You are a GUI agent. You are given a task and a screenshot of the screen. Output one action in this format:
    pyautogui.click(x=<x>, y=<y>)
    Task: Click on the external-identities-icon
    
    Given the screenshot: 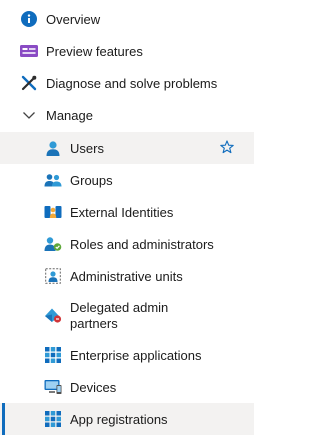 What is the action you would take?
    pyautogui.click(x=53, y=212)
    